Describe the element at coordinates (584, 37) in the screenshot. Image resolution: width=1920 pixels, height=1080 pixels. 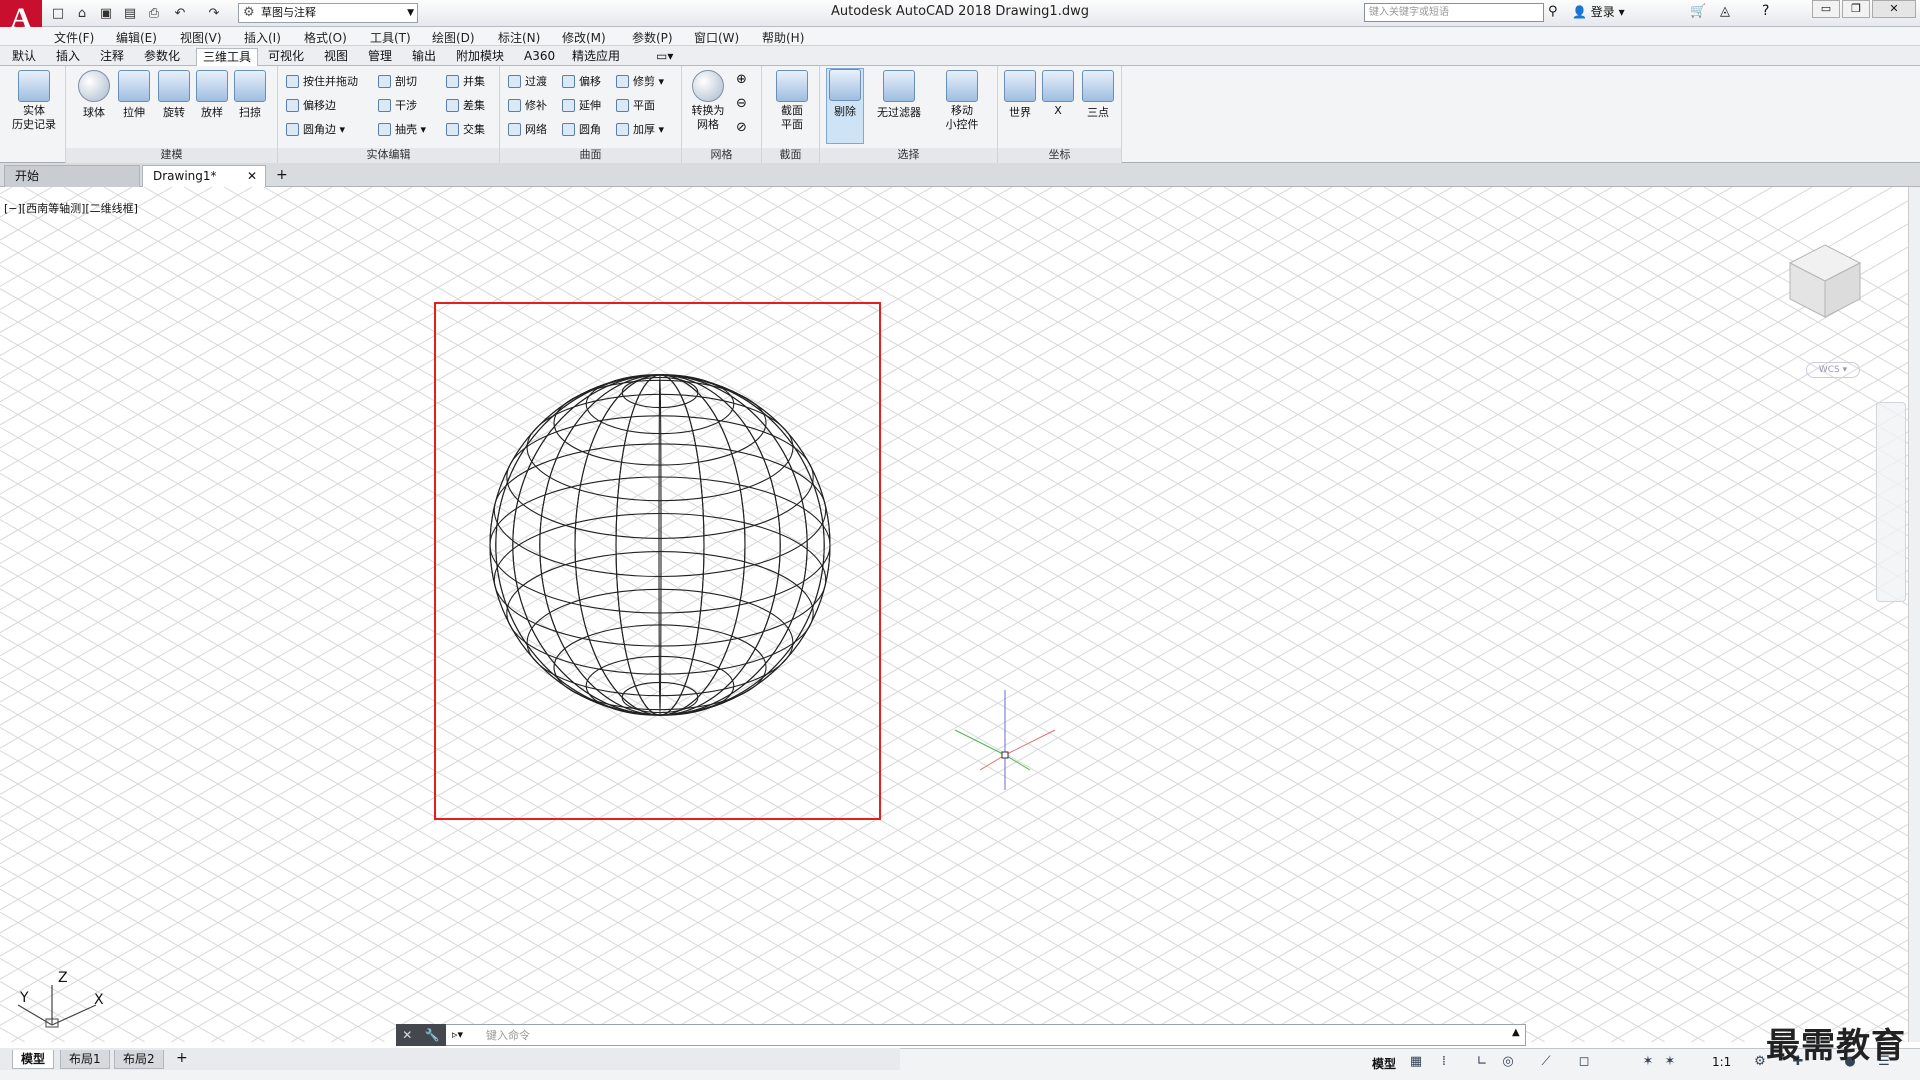
I see `menu-modify: 修改(M)` at that location.